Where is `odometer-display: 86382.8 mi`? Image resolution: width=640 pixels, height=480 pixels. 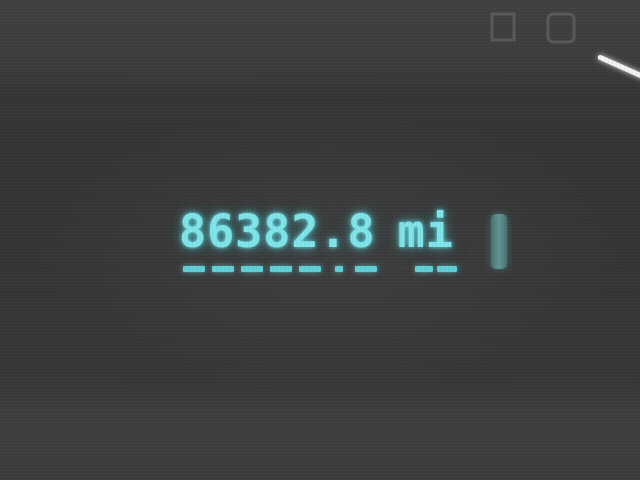
odometer-display: 86382.8 mi is located at coordinates (345, 242).